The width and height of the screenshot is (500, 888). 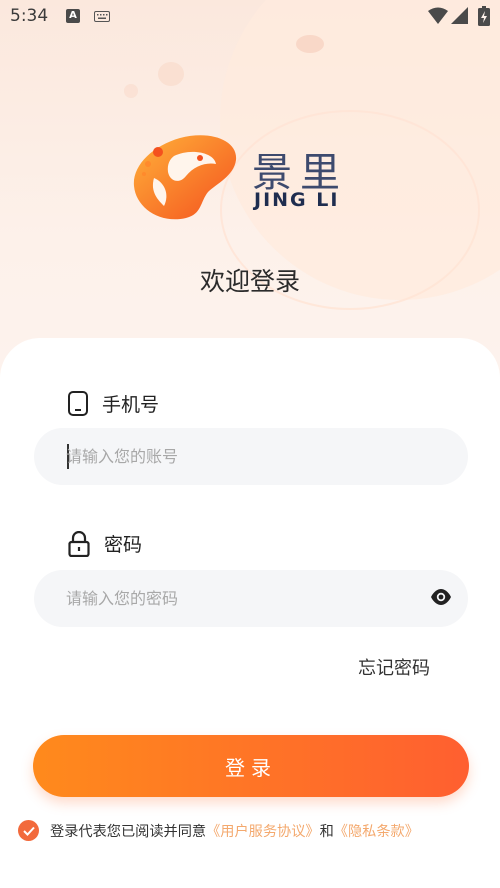 What do you see at coordinates (246, 598) in the screenshot?
I see `password-input` at bounding box center [246, 598].